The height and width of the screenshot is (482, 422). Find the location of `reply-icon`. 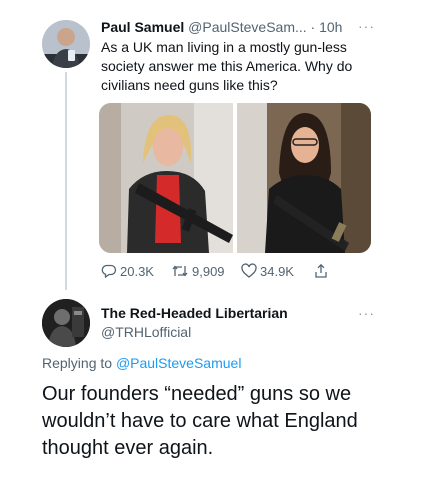

reply-icon is located at coordinates (109, 271).